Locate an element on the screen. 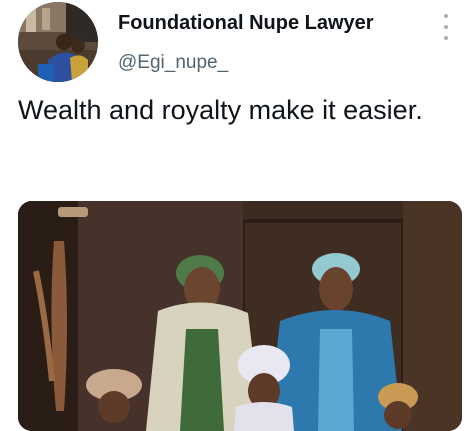 Image resolution: width=476 pixels, height=431 pixels. more-vertical-icon is located at coordinates (446, 27).